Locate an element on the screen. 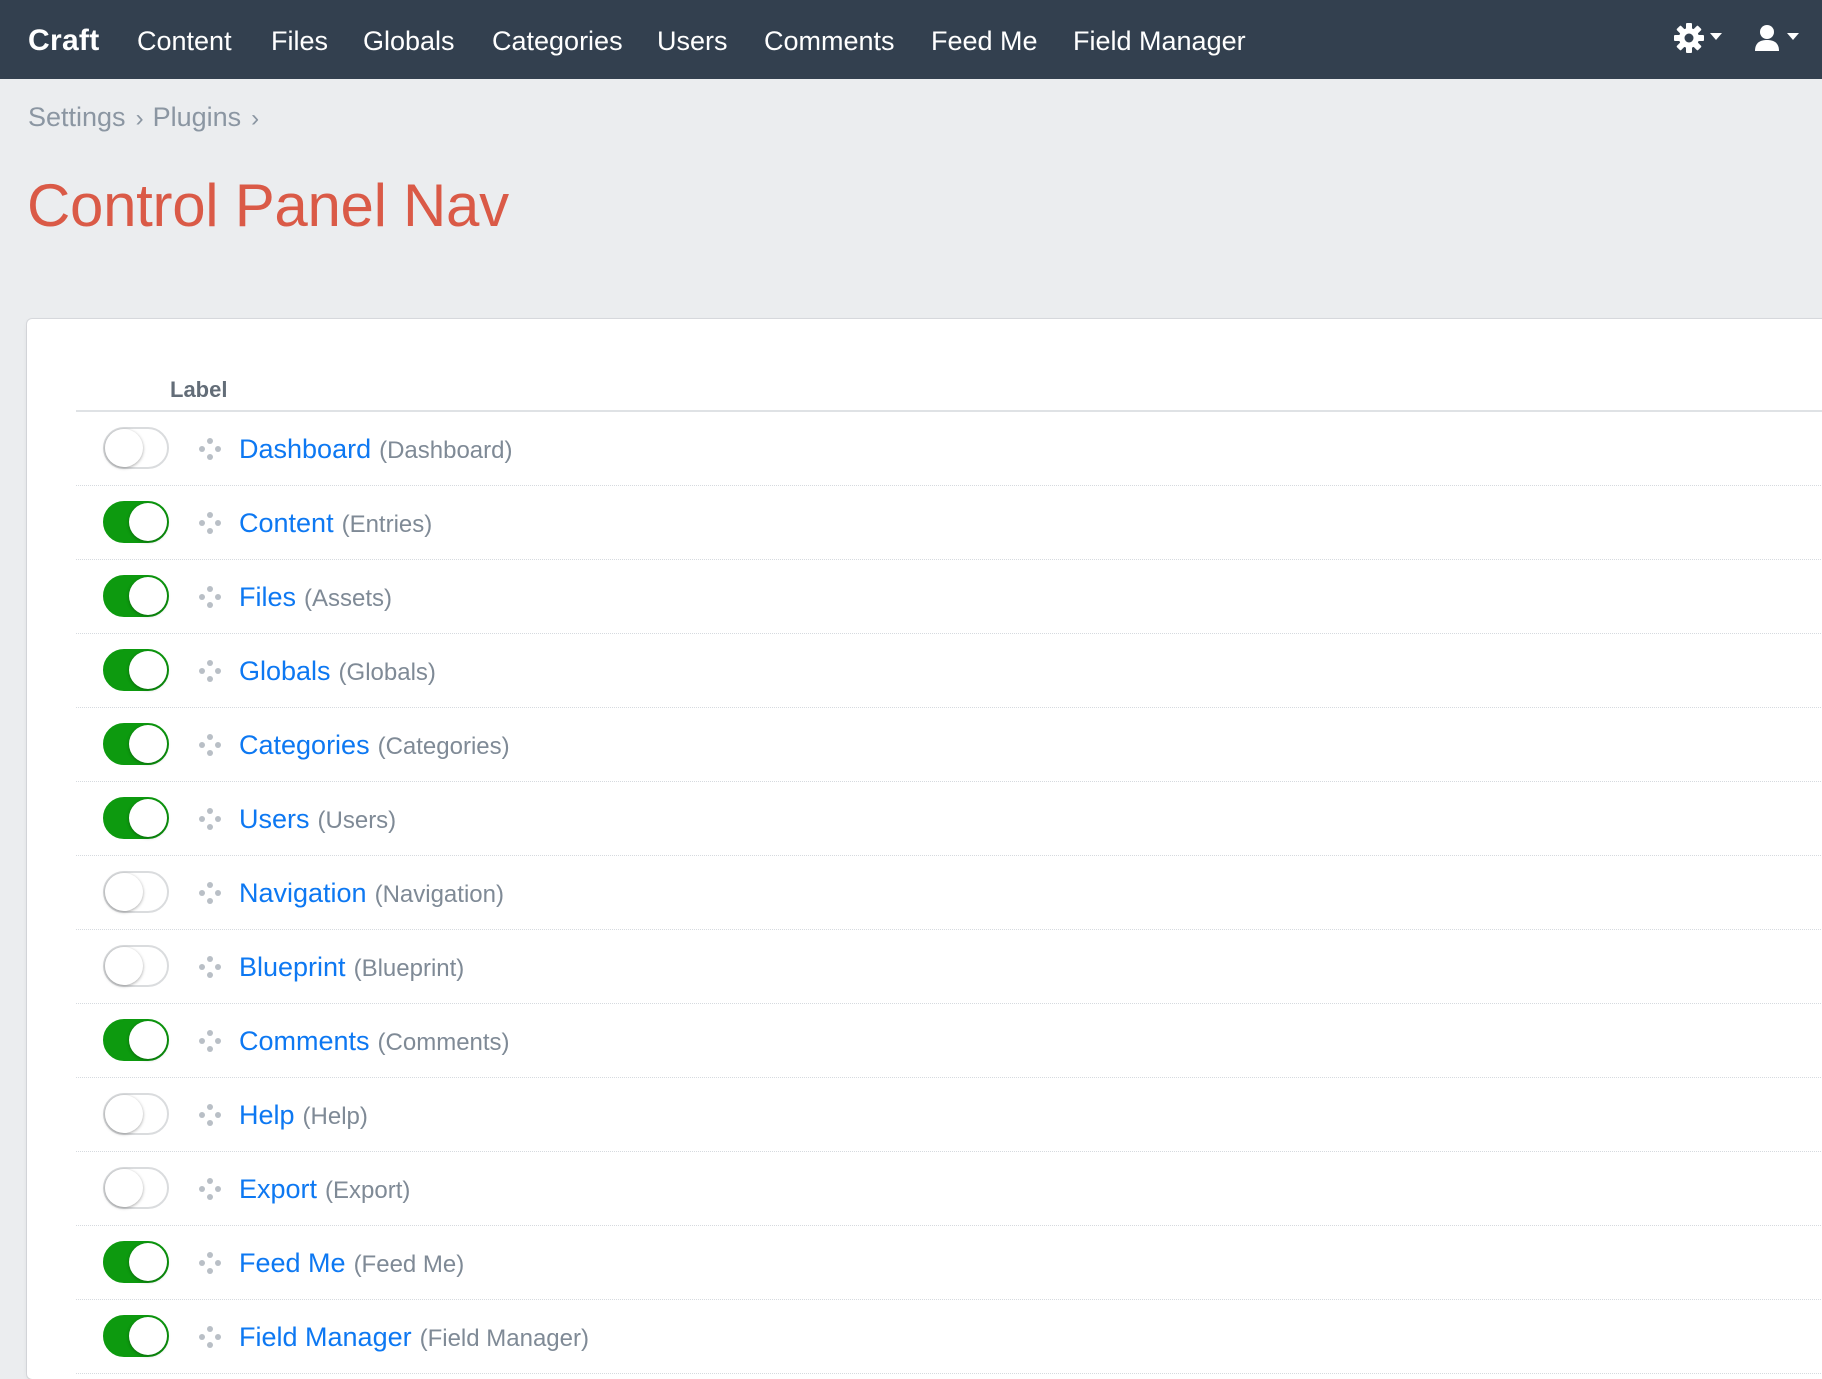  nav-item-handle: (Assets) is located at coordinates (348, 598).